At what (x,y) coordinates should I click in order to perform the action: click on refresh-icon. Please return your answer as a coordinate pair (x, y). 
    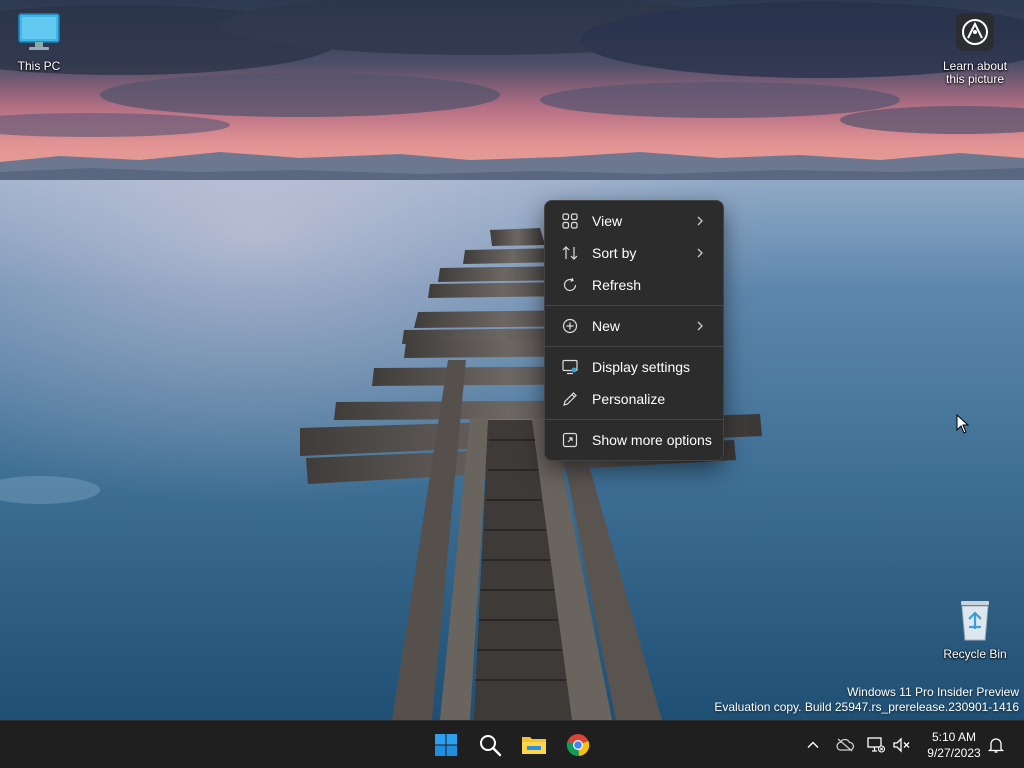
    Looking at the image, I should click on (570, 285).